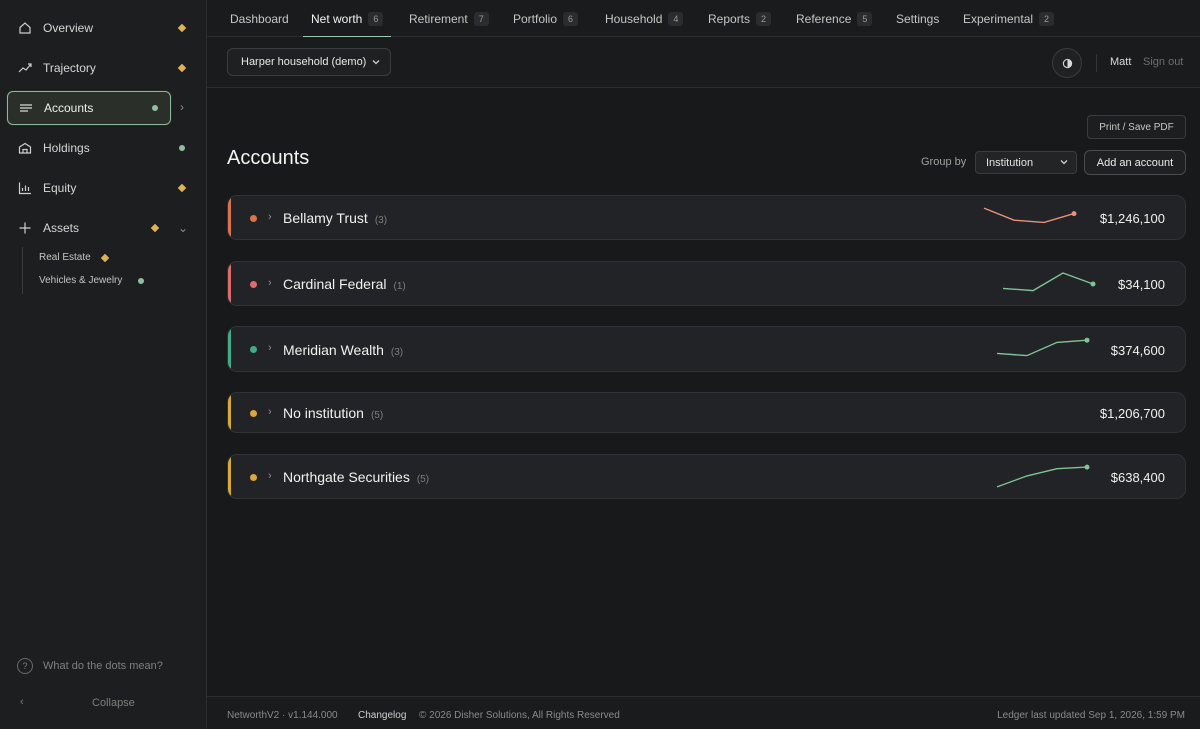 The height and width of the screenshot is (729, 1200). I want to click on add-account-button: Add an account, so click(1135, 162).